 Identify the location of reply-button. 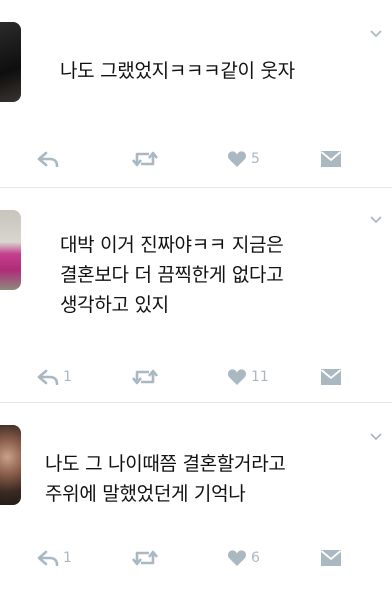
(50, 159).